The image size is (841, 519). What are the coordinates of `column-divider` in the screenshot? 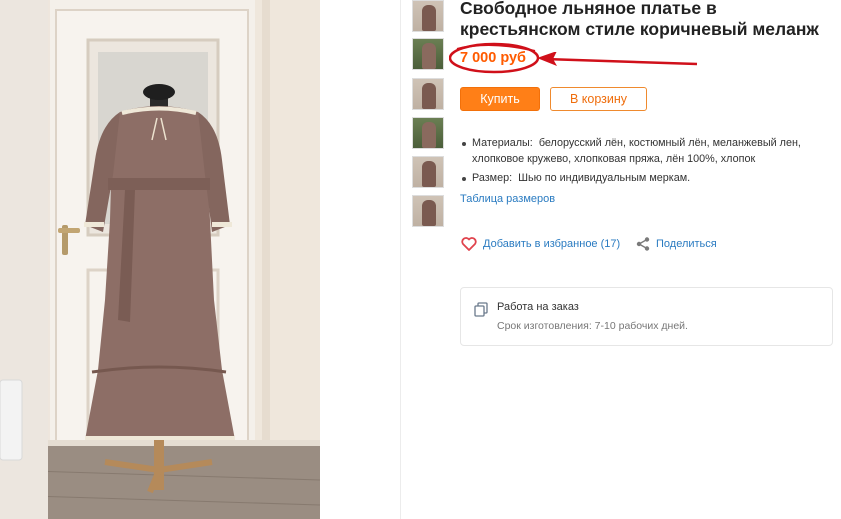 It's located at (400, 259).